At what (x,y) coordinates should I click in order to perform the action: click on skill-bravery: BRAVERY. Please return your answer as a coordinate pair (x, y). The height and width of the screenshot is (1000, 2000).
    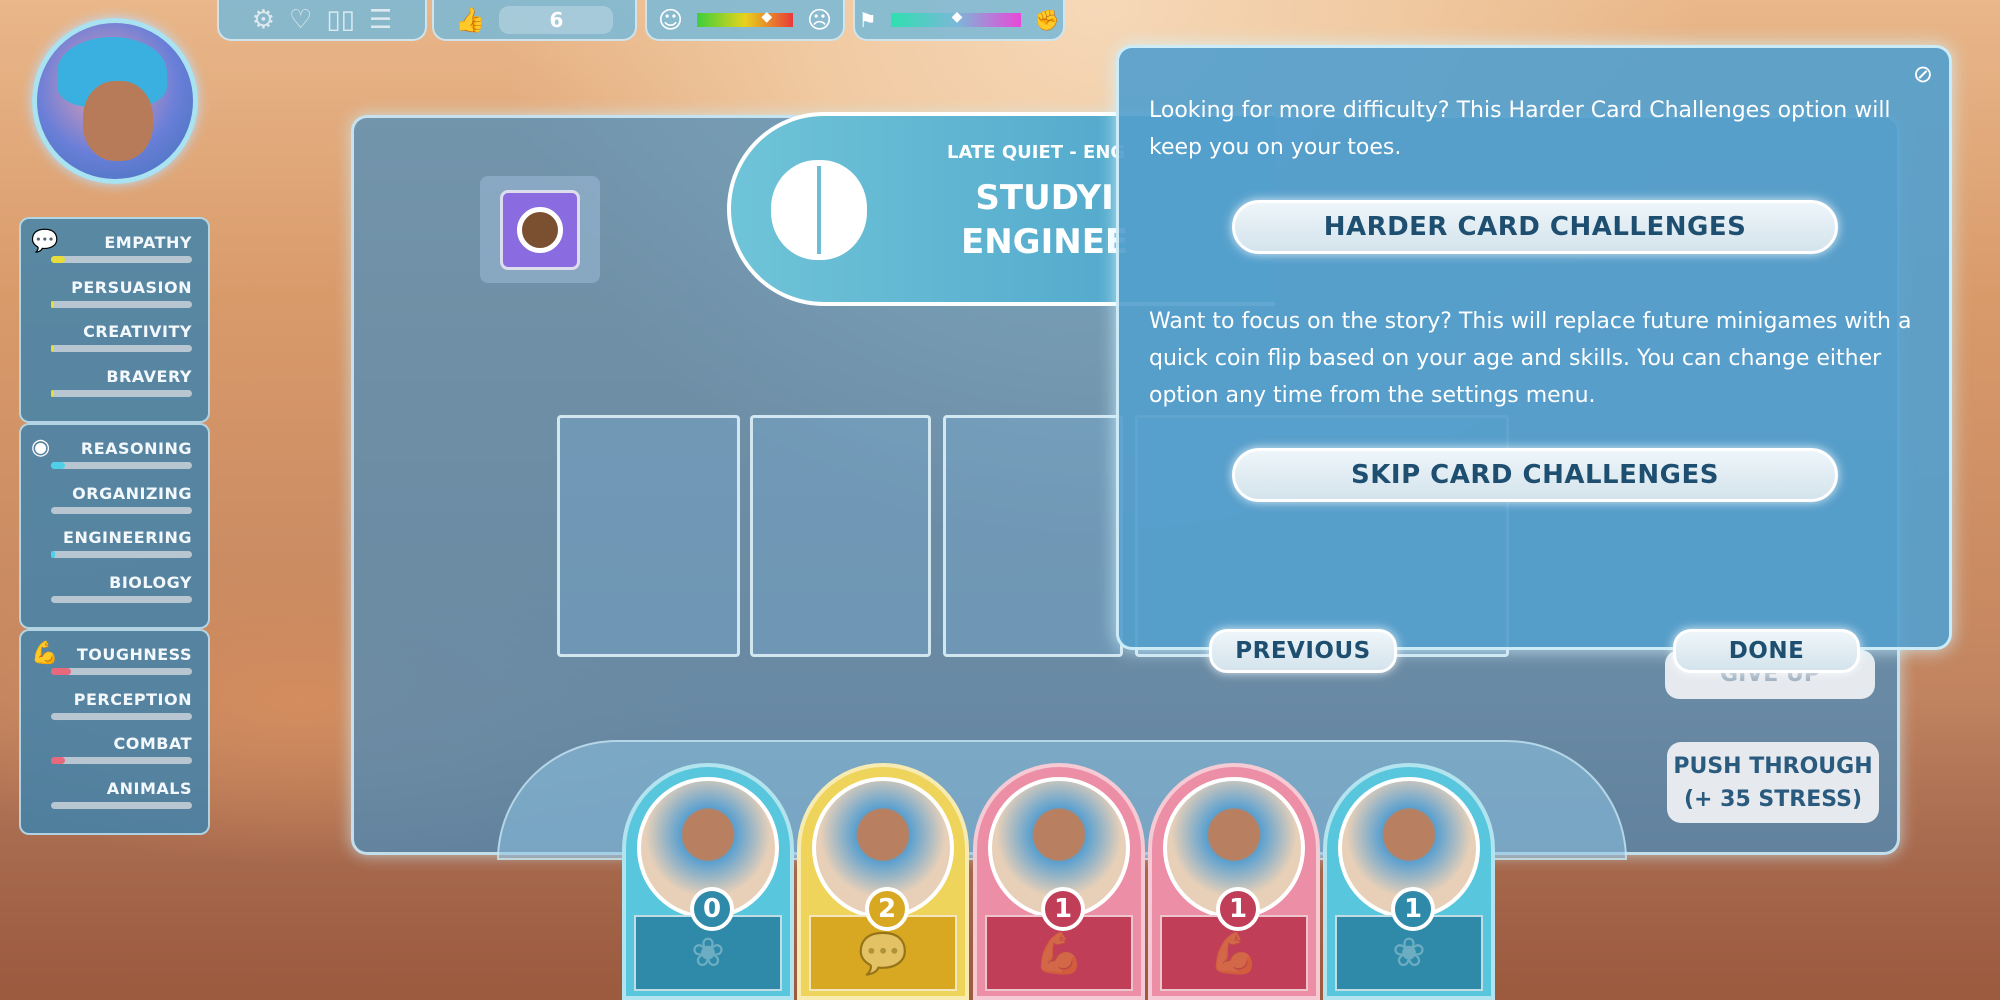
    Looking at the image, I should click on (120, 389).